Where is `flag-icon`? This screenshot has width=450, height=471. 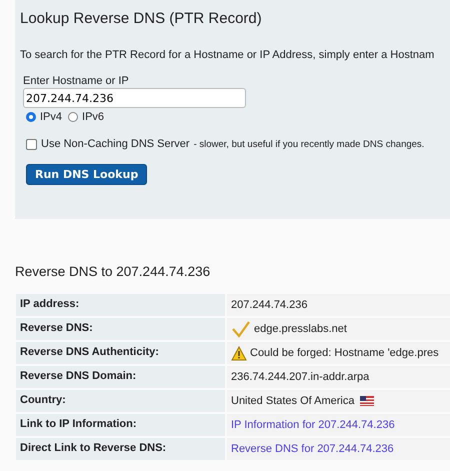 flag-icon is located at coordinates (367, 401).